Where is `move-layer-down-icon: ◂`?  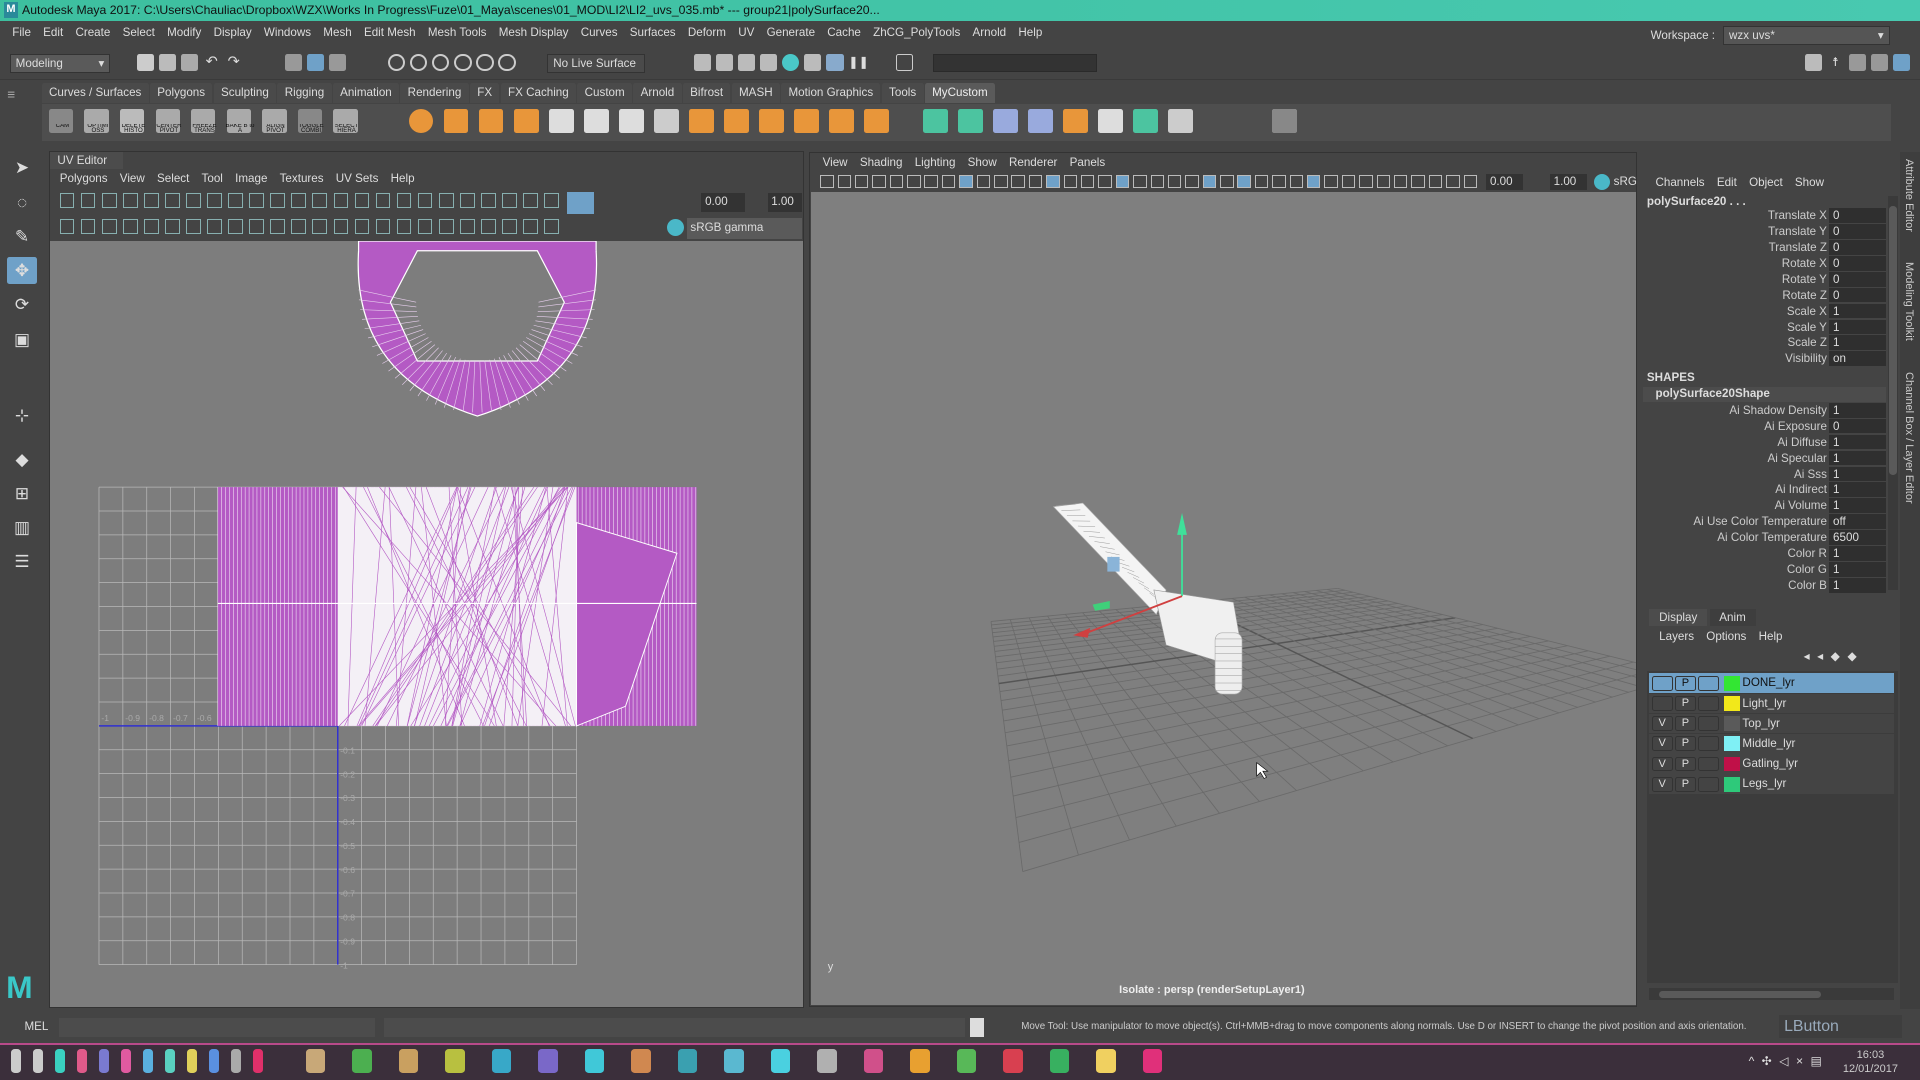
move-layer-down-icon: ◂ is located at coordinates (1824, 656).